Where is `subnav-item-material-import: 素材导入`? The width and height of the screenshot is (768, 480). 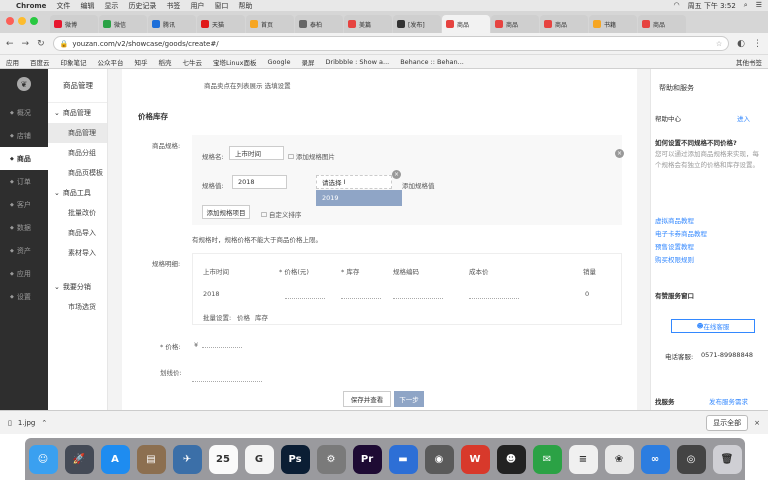 subnav-item-material-import: 素材导入 is located at coordinates (77, 253).